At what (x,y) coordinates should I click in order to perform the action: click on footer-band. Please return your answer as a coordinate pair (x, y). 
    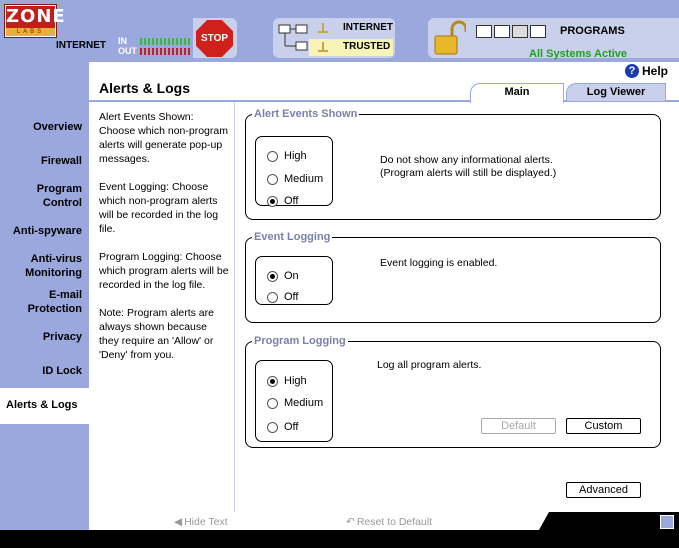
    Looking at the image, I should click on (339, 539).